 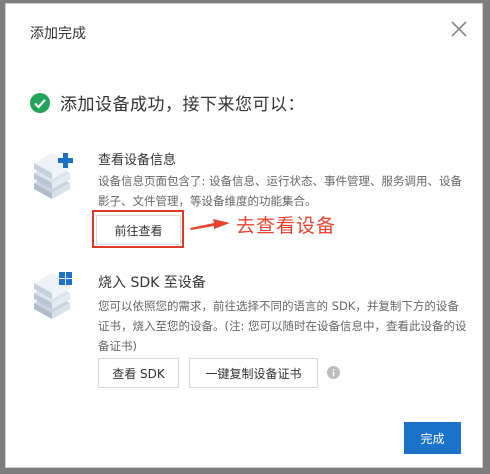 I want to click on burn-sdk-title: 烧入 SDK 至设备, so click(x=152, y=283).